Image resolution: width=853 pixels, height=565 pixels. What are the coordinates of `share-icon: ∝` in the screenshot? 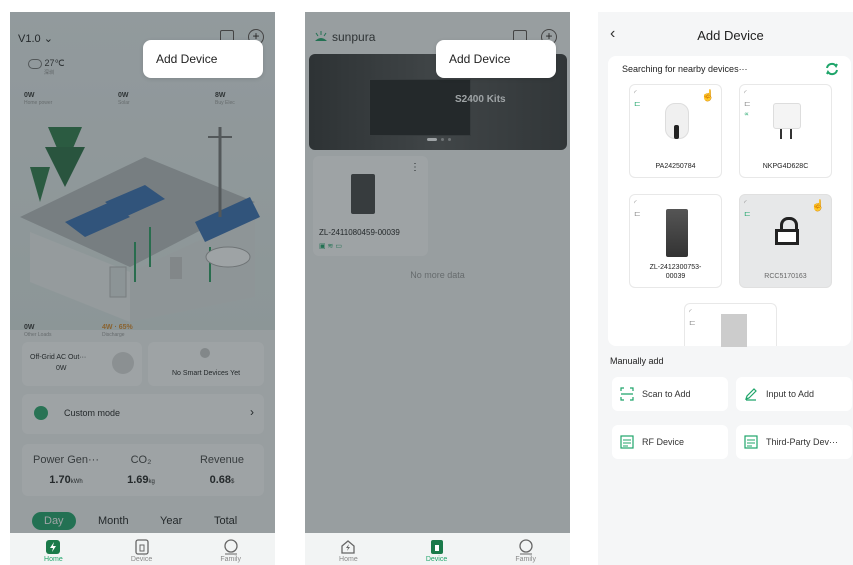 It's located at (747, 114).